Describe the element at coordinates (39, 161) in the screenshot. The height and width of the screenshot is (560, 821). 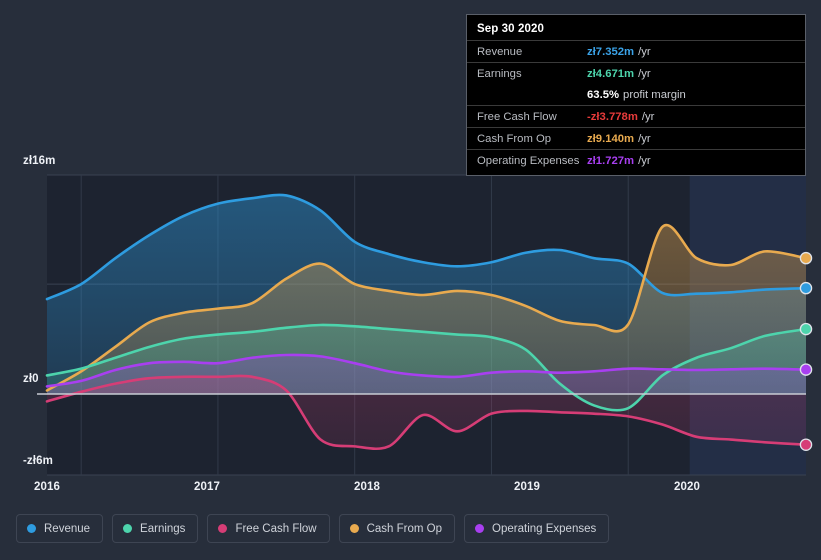
I see `y-axis-label-top: zł16m` at that location.